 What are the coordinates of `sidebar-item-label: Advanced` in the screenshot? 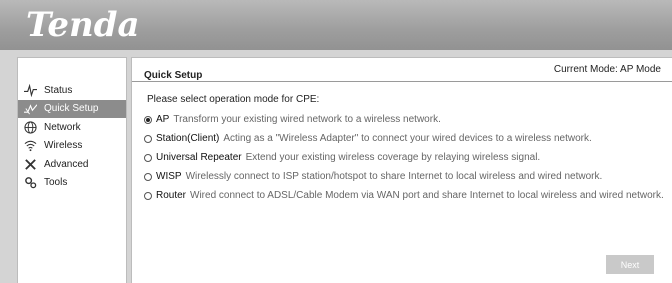 It's located at (66, 164).